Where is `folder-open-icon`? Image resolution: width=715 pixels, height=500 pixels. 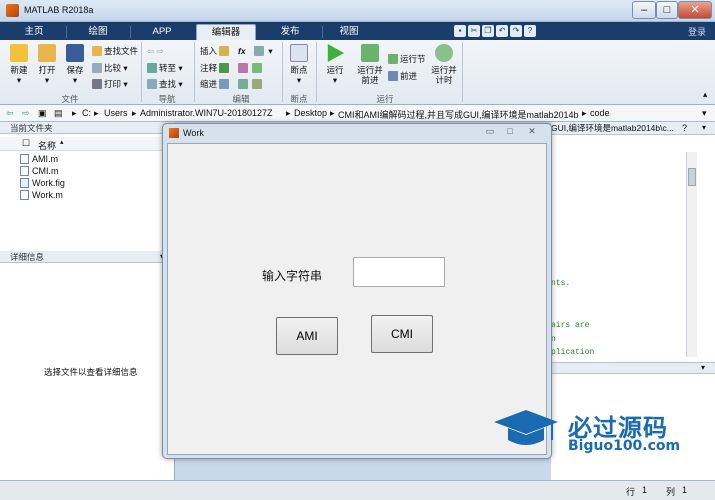 folder-open-icon is located at coordinates (47, 53).